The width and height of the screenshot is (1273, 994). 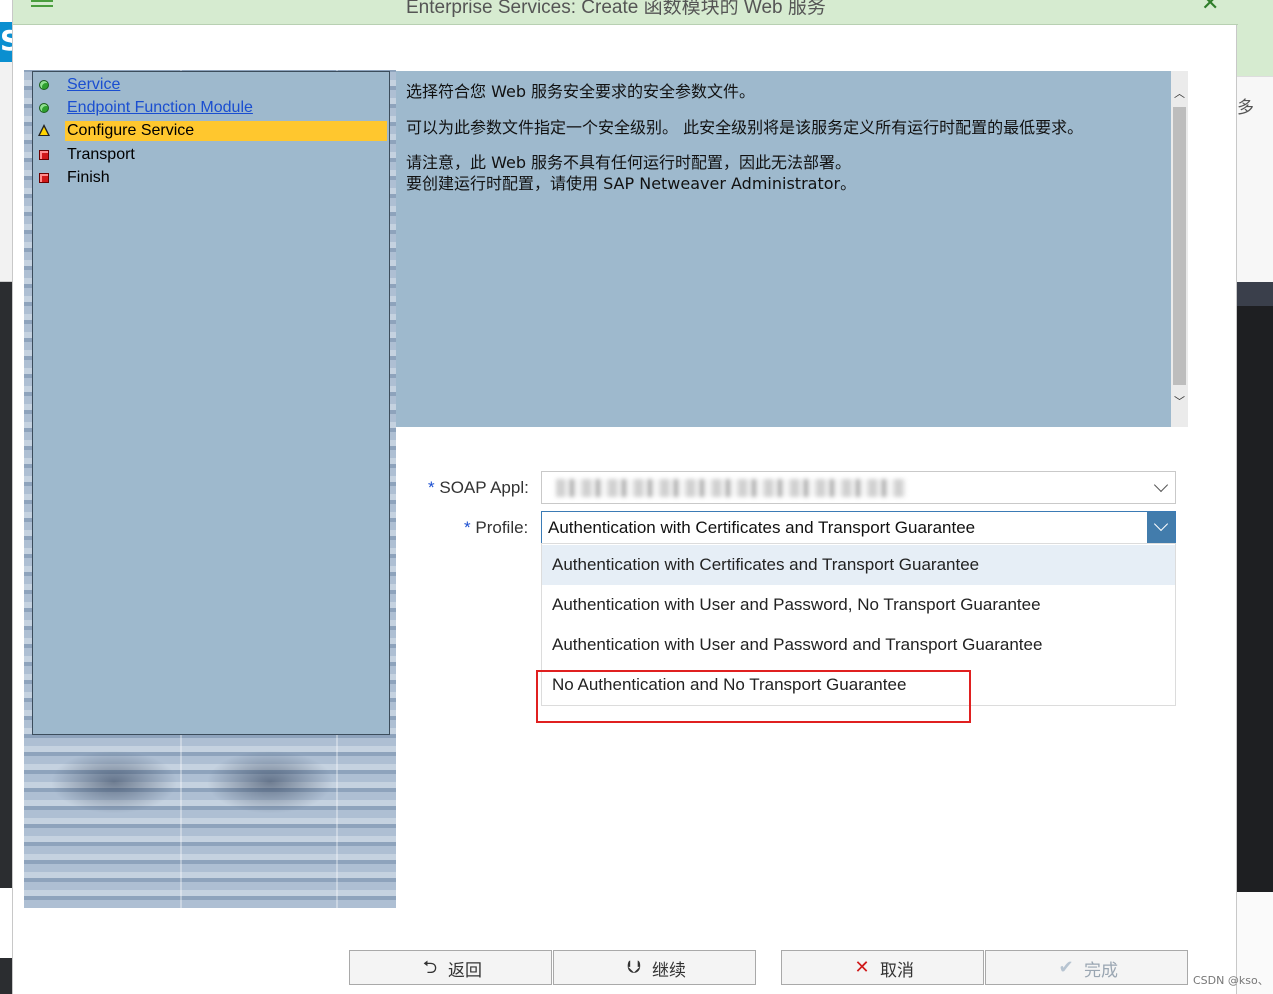 I want to click on back-button: ⮌ 返回, so click(x=450, y=967).